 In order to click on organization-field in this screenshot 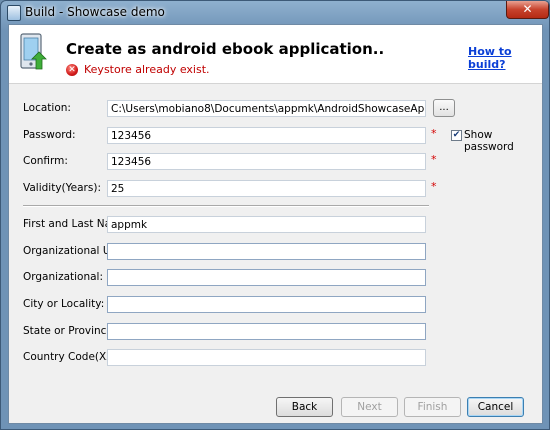, I will do `click(266, 277)`.